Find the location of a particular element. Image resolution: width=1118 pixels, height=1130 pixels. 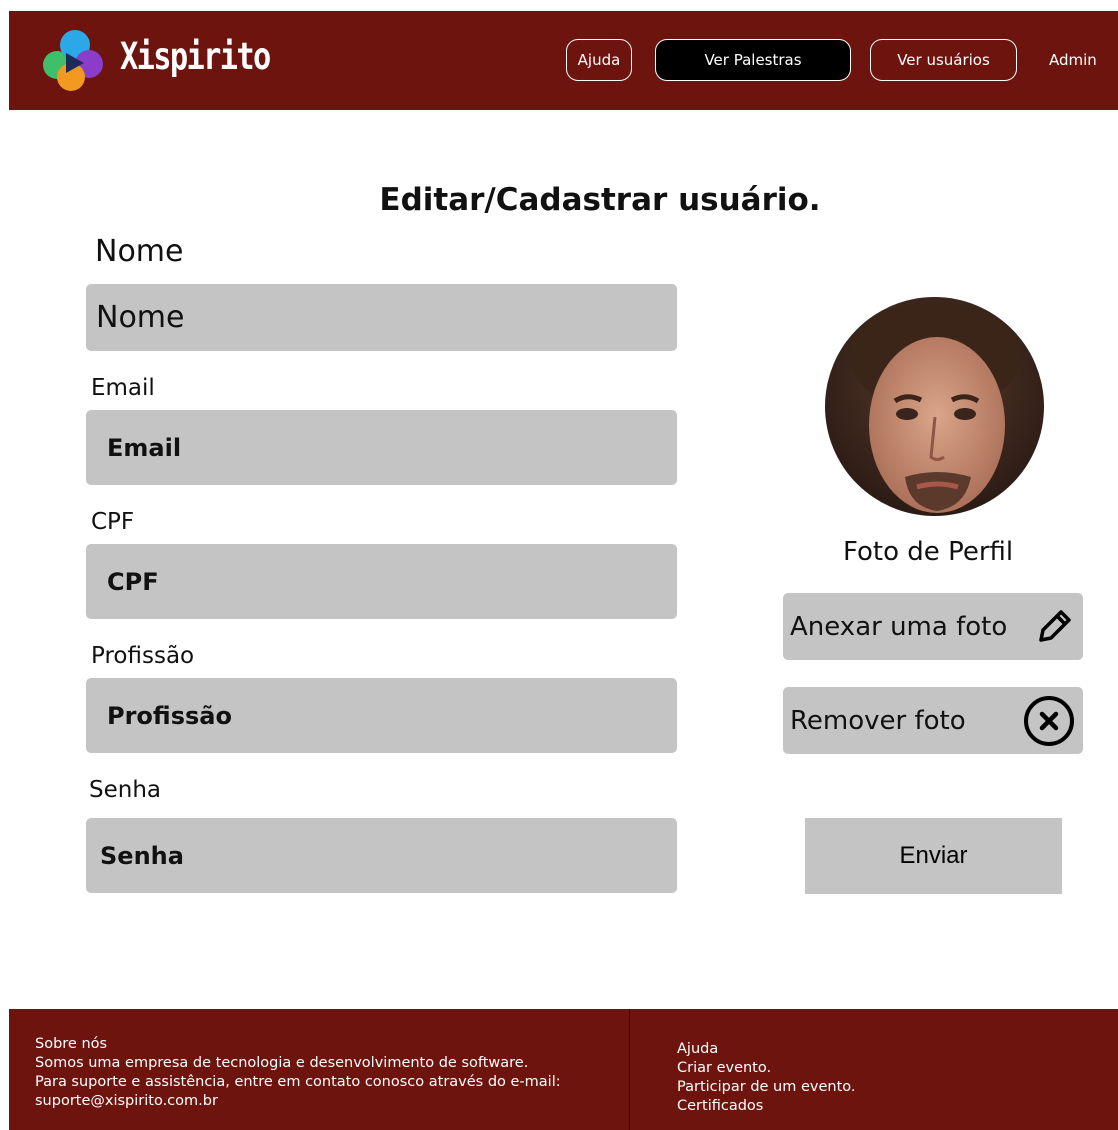

xispirito-logo-icon is located at coordinates (73, 60).